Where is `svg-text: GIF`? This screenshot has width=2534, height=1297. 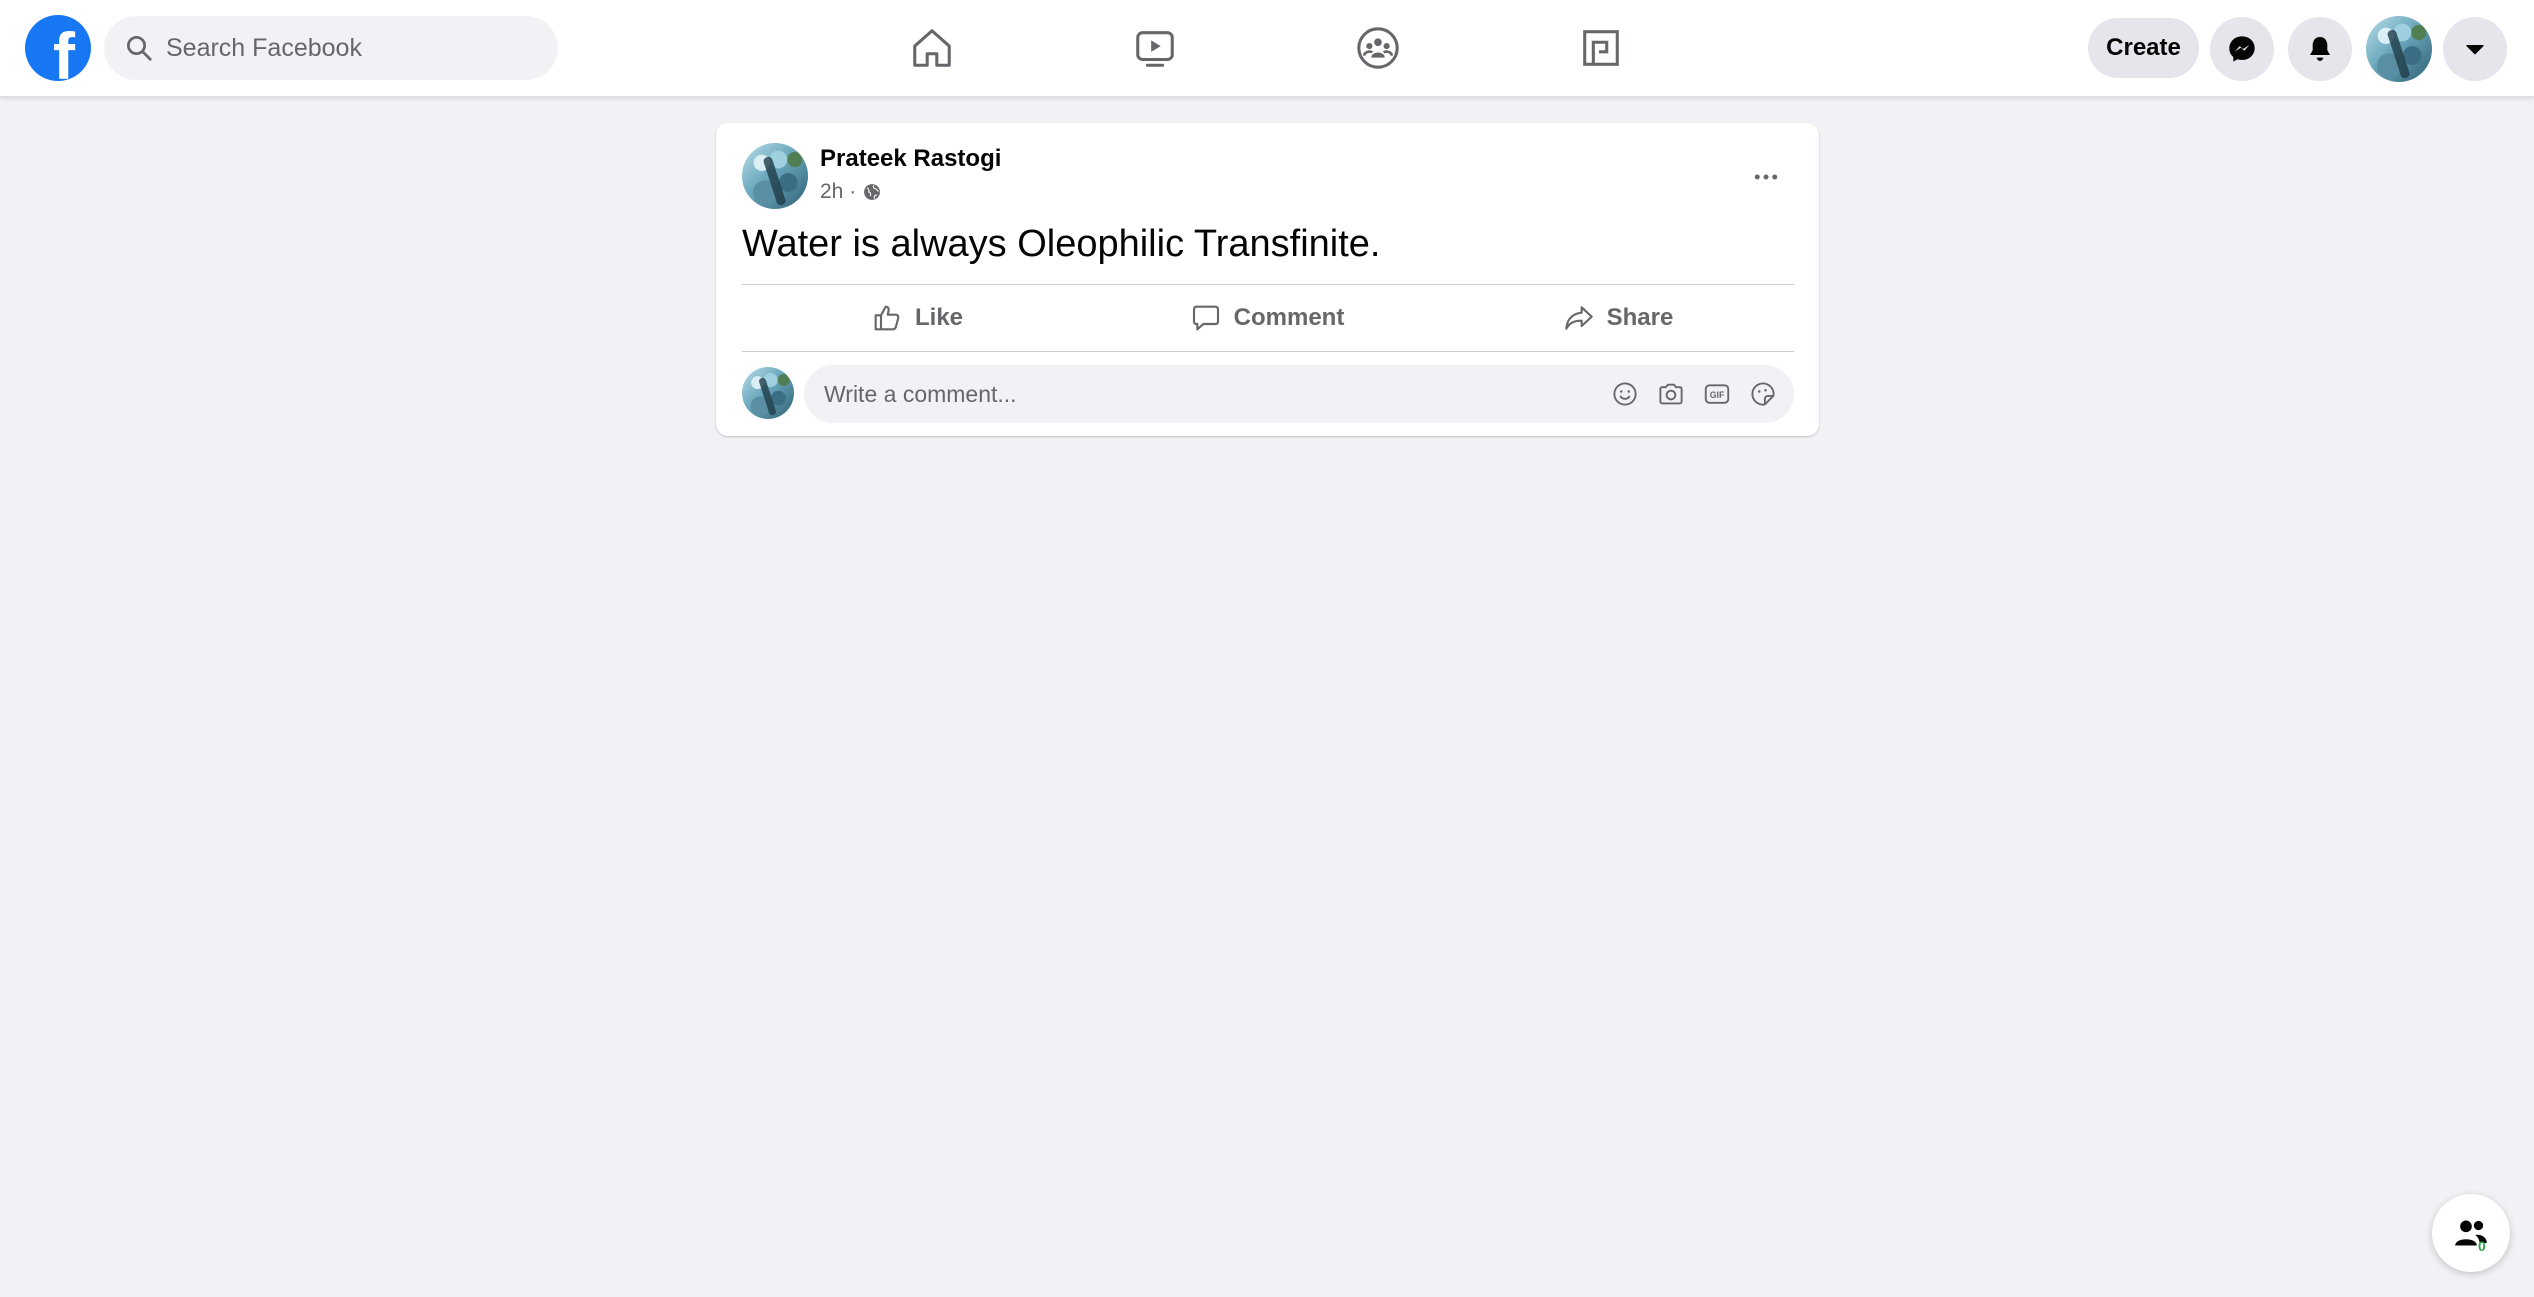 svg-text: GIF is located at coordinates (1717, 395).